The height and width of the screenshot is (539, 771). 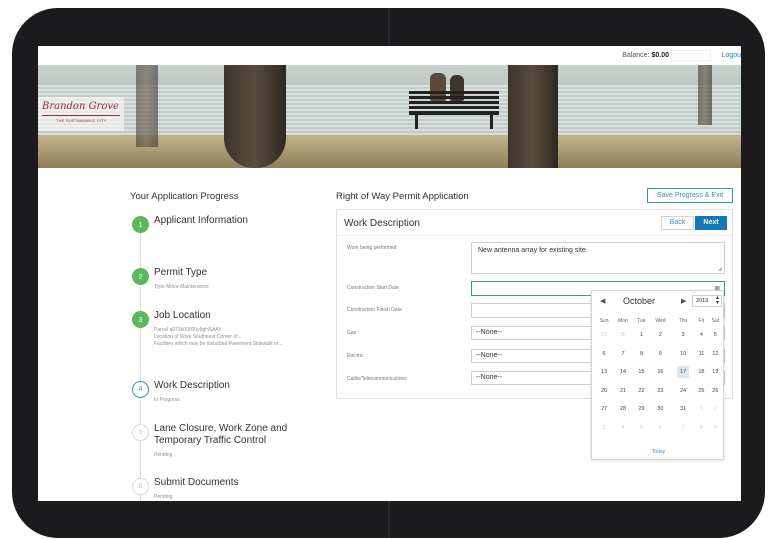 I want to click on step-title: Submit Documents, so click(x=196, y=482).